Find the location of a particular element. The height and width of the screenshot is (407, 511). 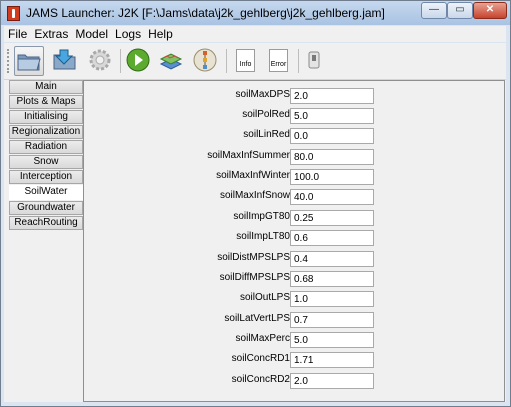

tab-snow: Snow is located at coordinates (46, 162).